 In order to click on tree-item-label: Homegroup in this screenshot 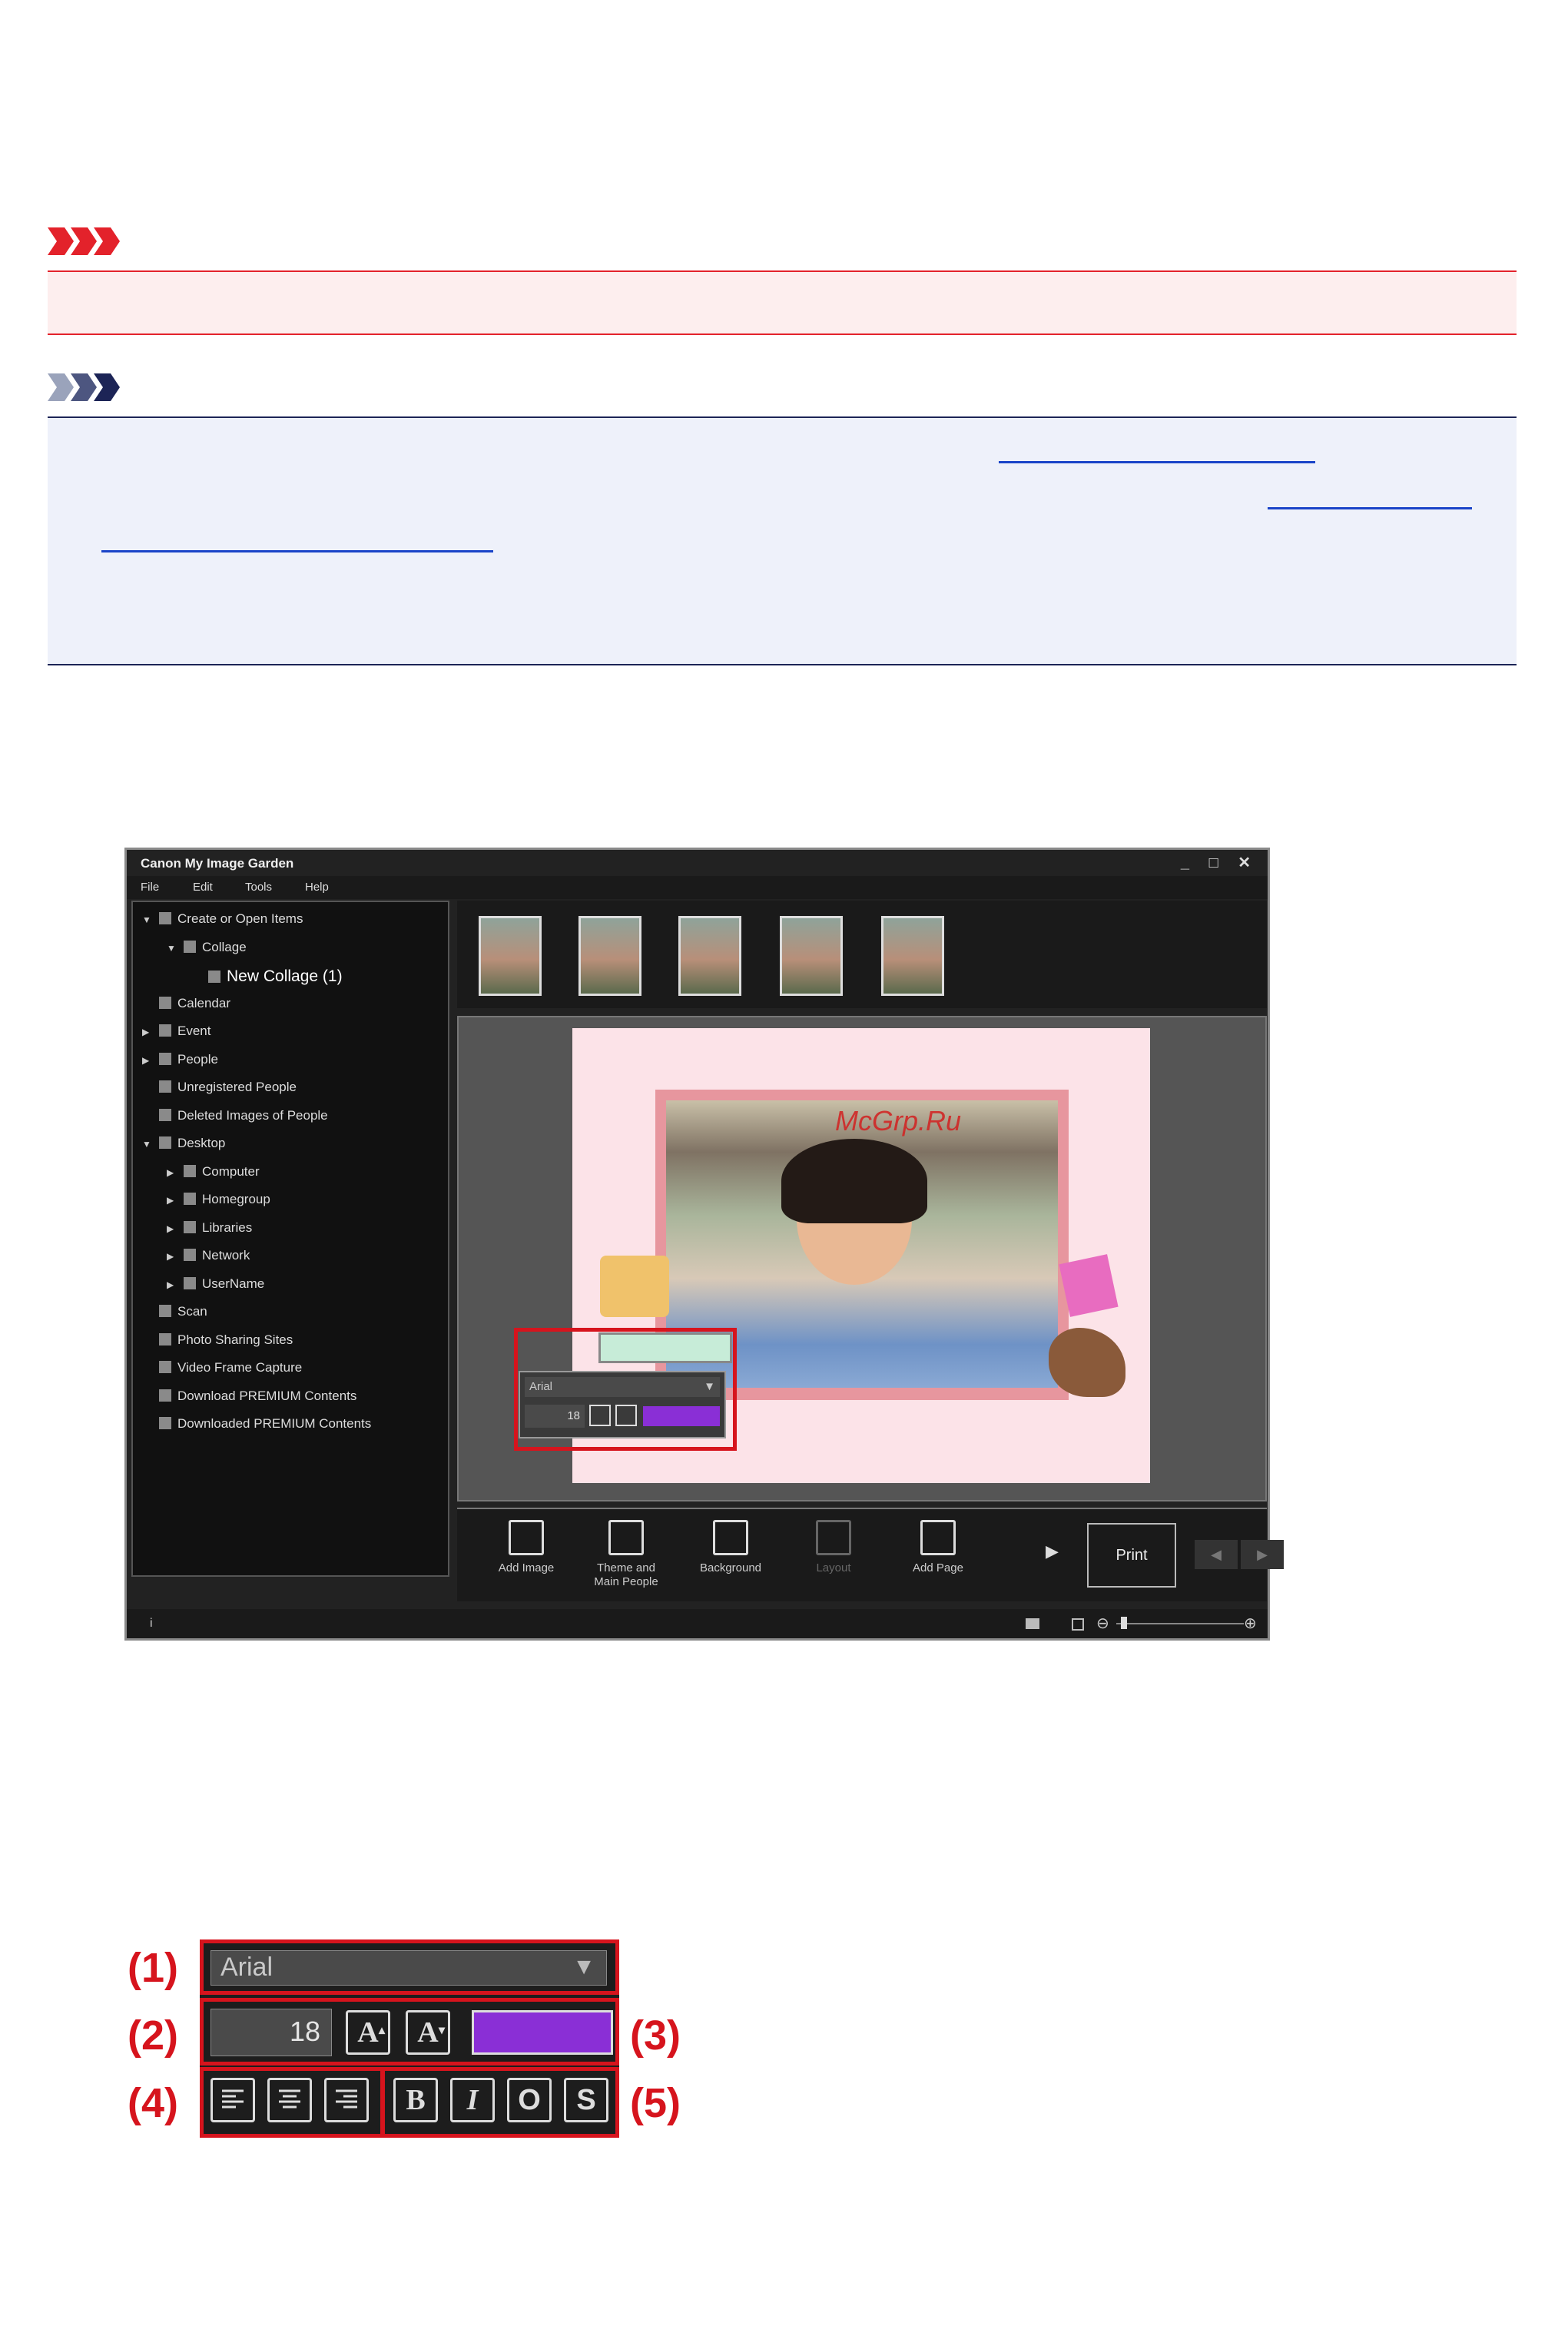, I will do `click(236, 1199)`.